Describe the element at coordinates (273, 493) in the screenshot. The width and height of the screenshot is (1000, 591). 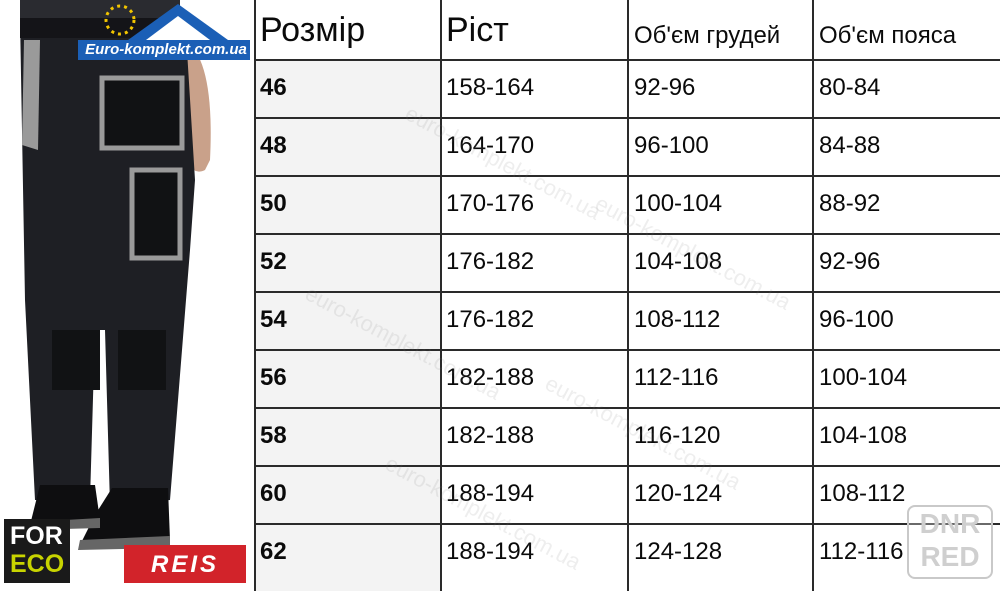
I see `cell-size: 60` at that location.